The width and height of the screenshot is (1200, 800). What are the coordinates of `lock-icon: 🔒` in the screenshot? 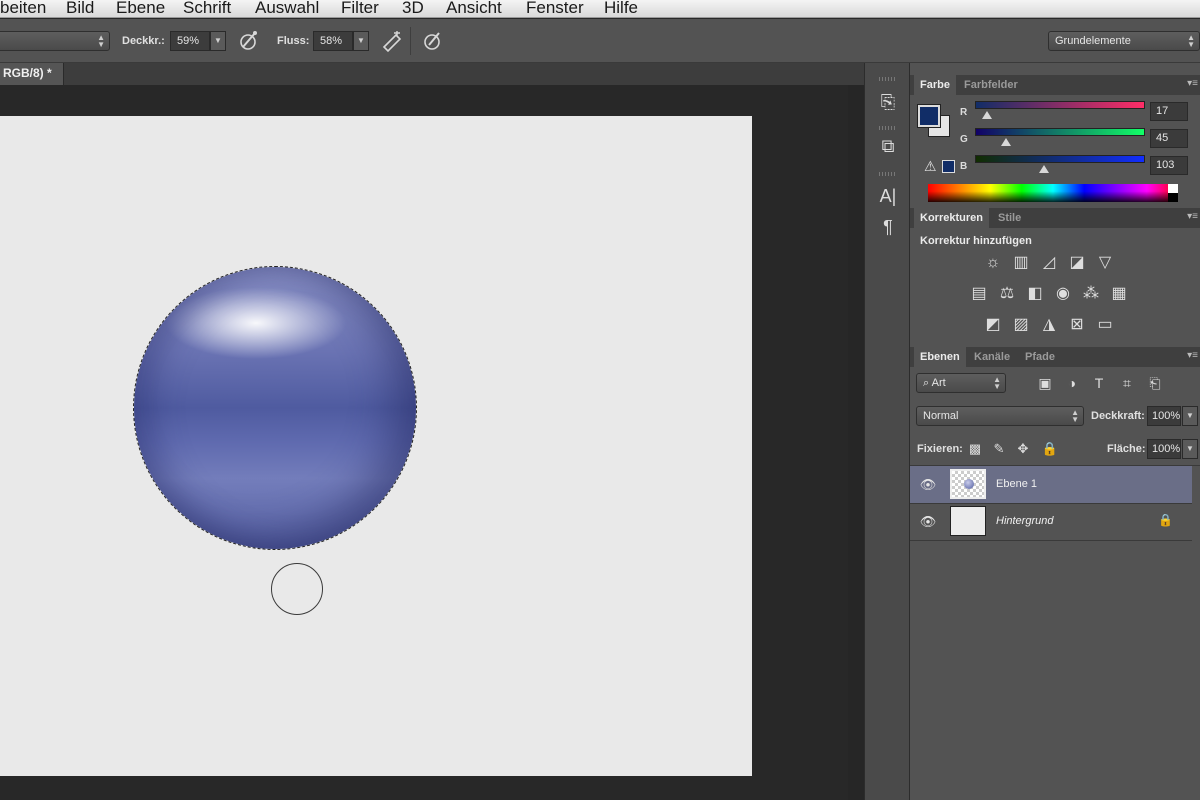 It's located at (1165, 520).